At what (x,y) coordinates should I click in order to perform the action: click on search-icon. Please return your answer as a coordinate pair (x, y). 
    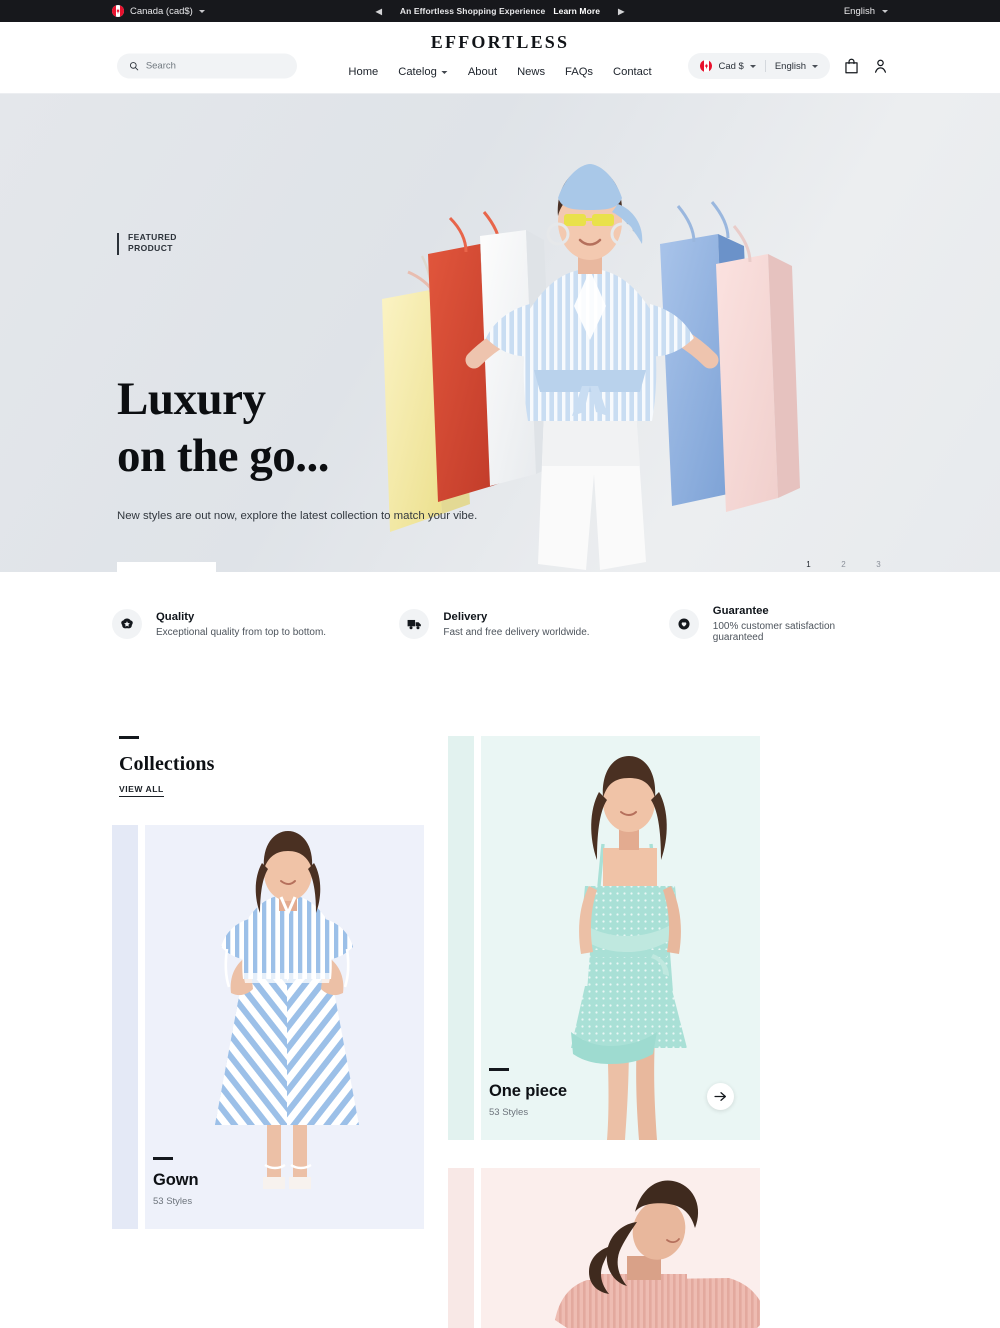
    Looking at the image, I should click on (134, 66).